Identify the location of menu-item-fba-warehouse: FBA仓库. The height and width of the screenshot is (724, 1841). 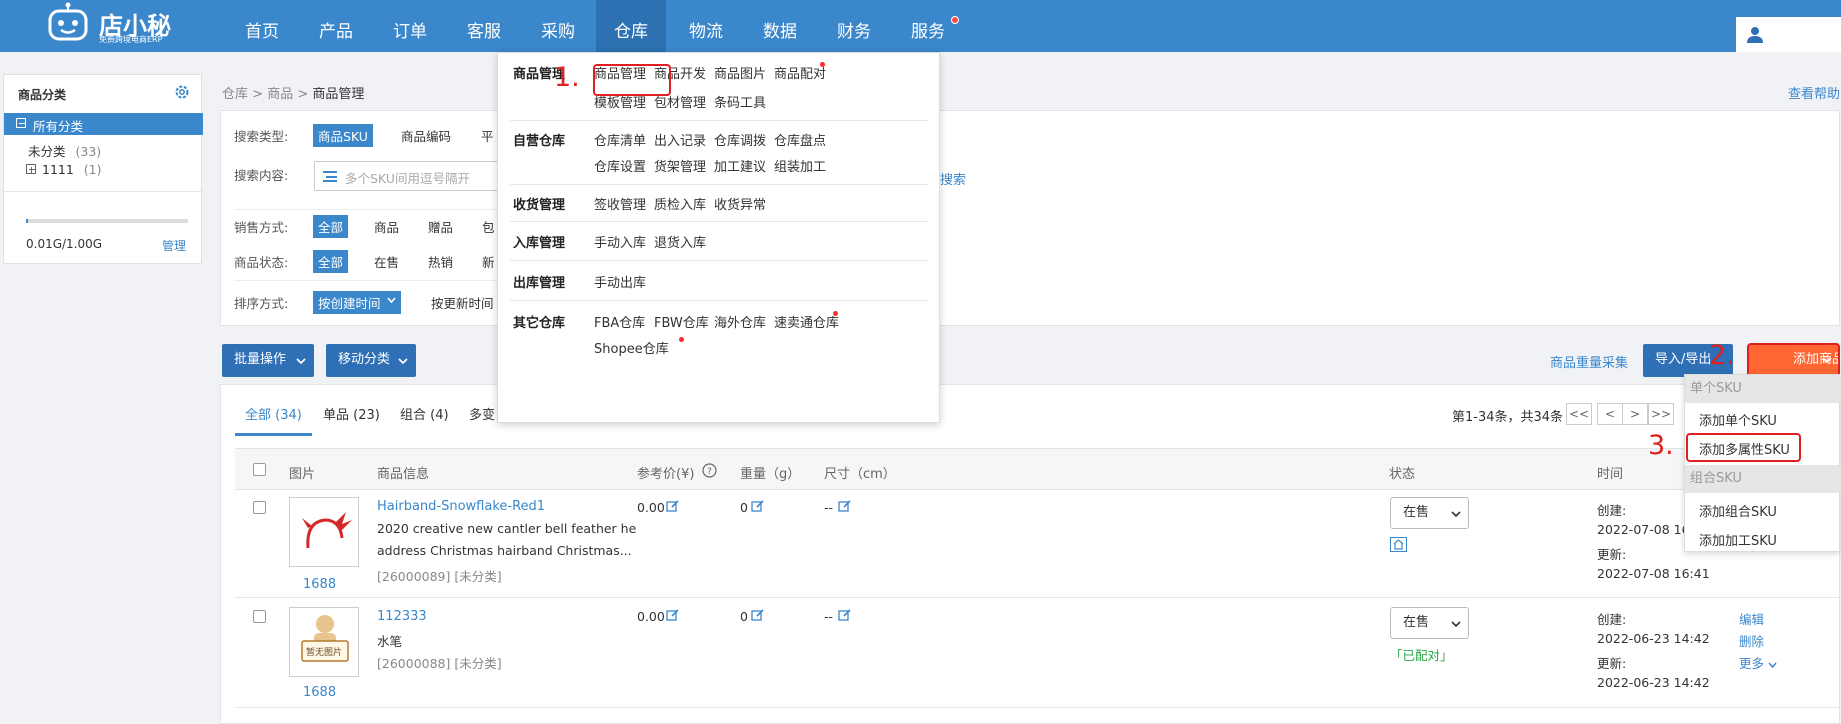
(619, 321).